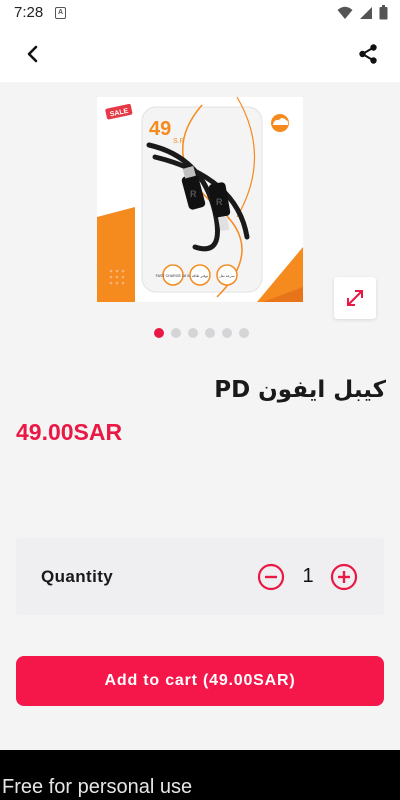 This screenshot has width=400, height=800. I want to click on share-button, so click(368, 54).